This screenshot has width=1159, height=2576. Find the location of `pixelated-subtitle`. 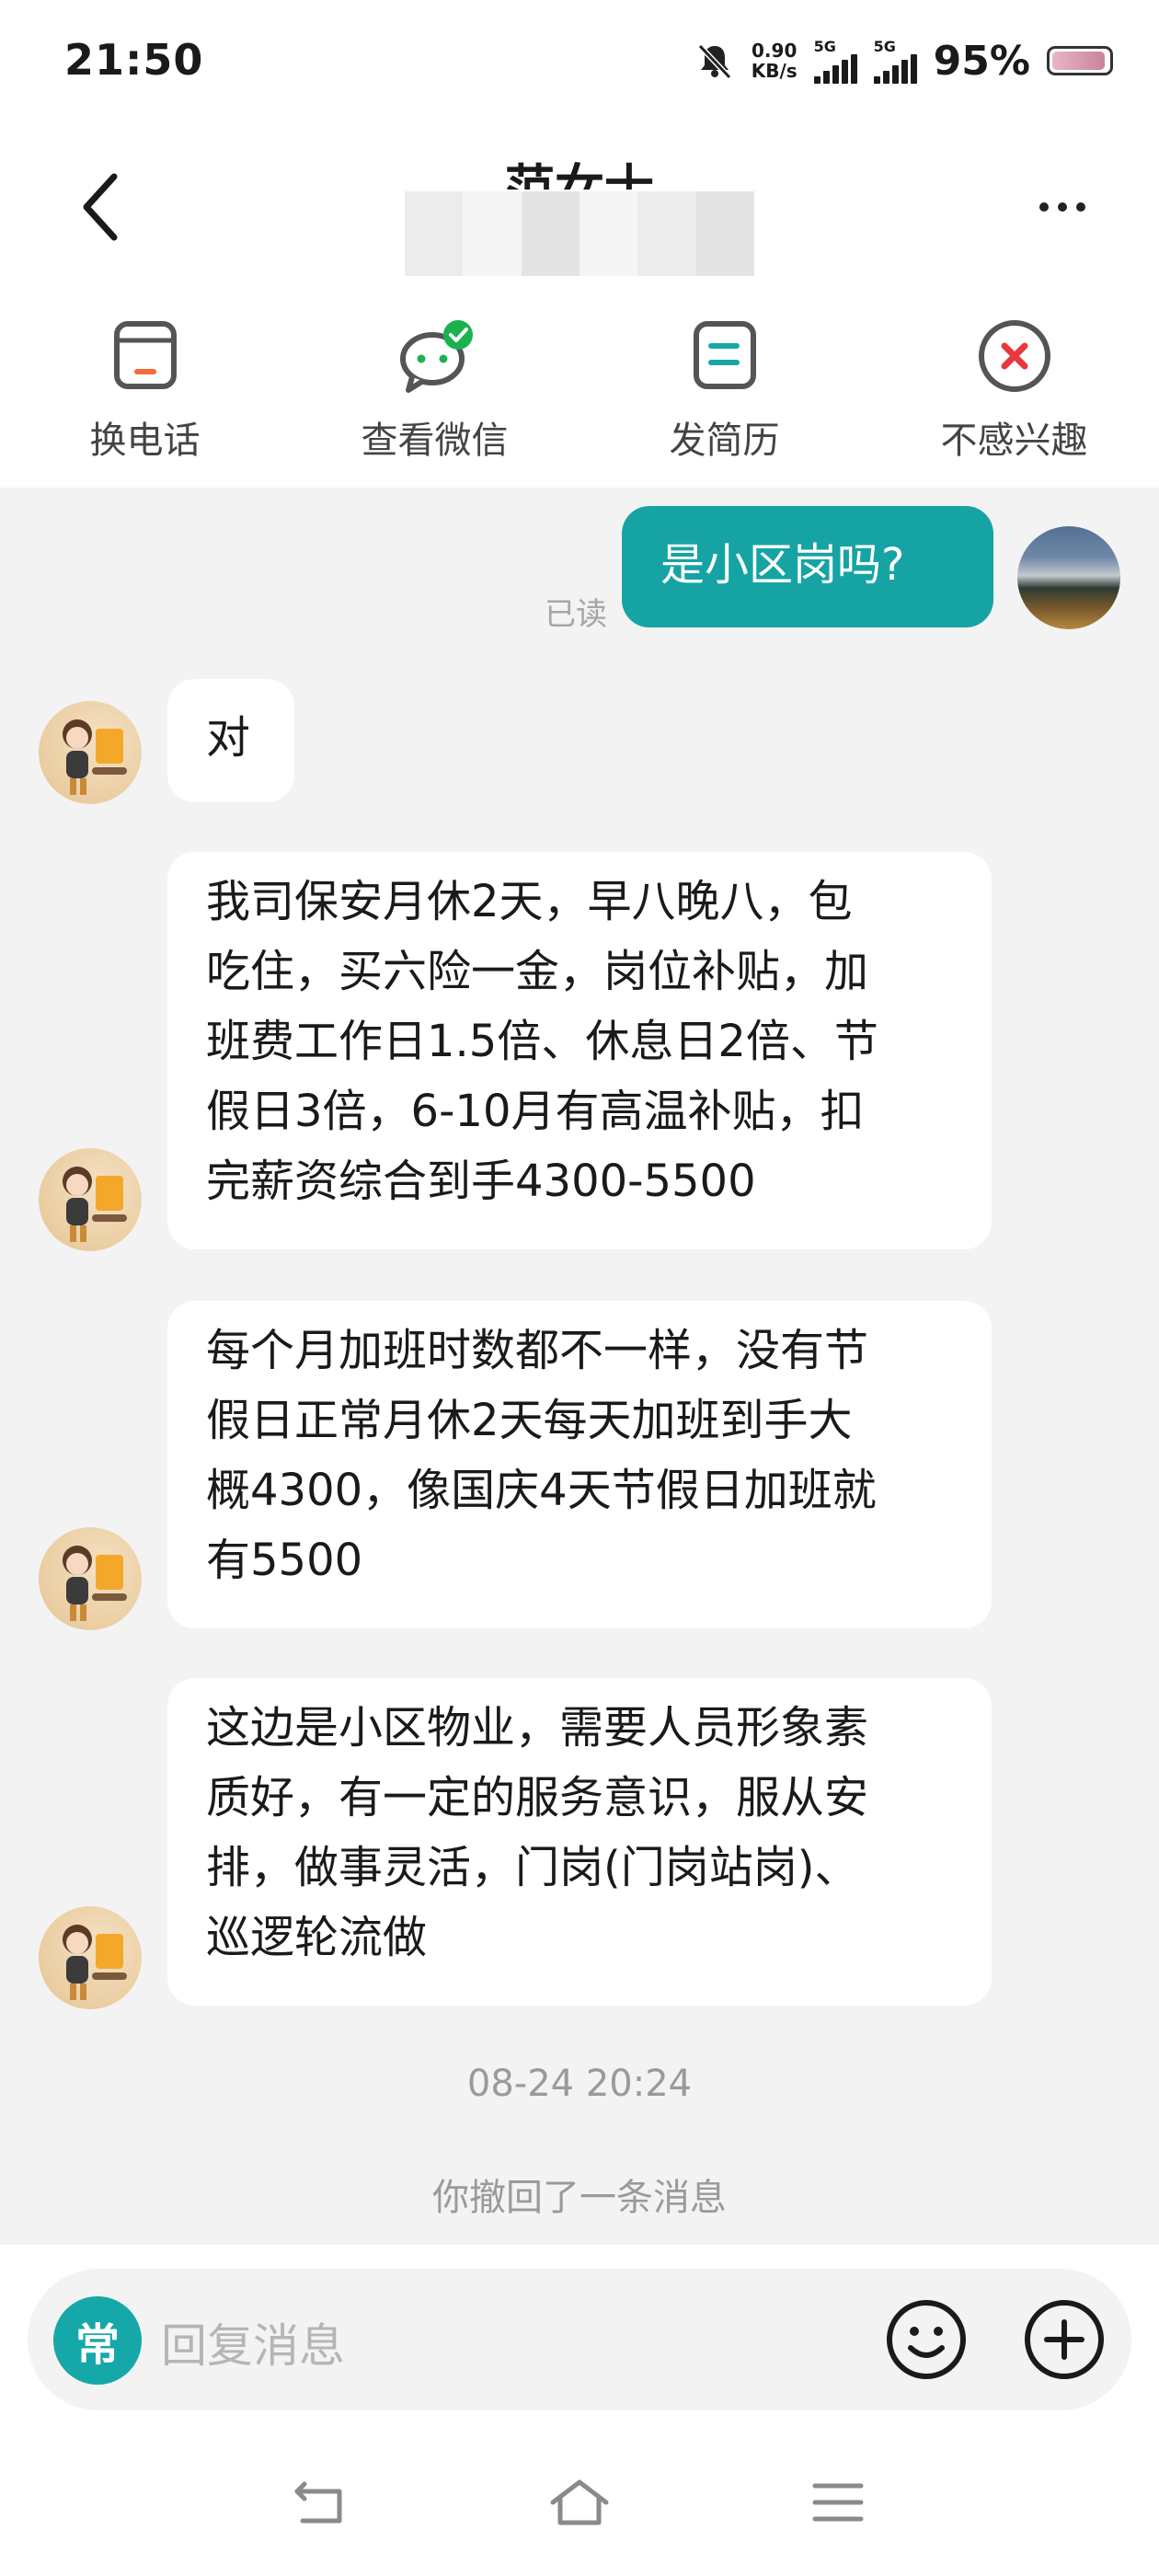

pixelated-subtitle is located at coordinates (579, 233).